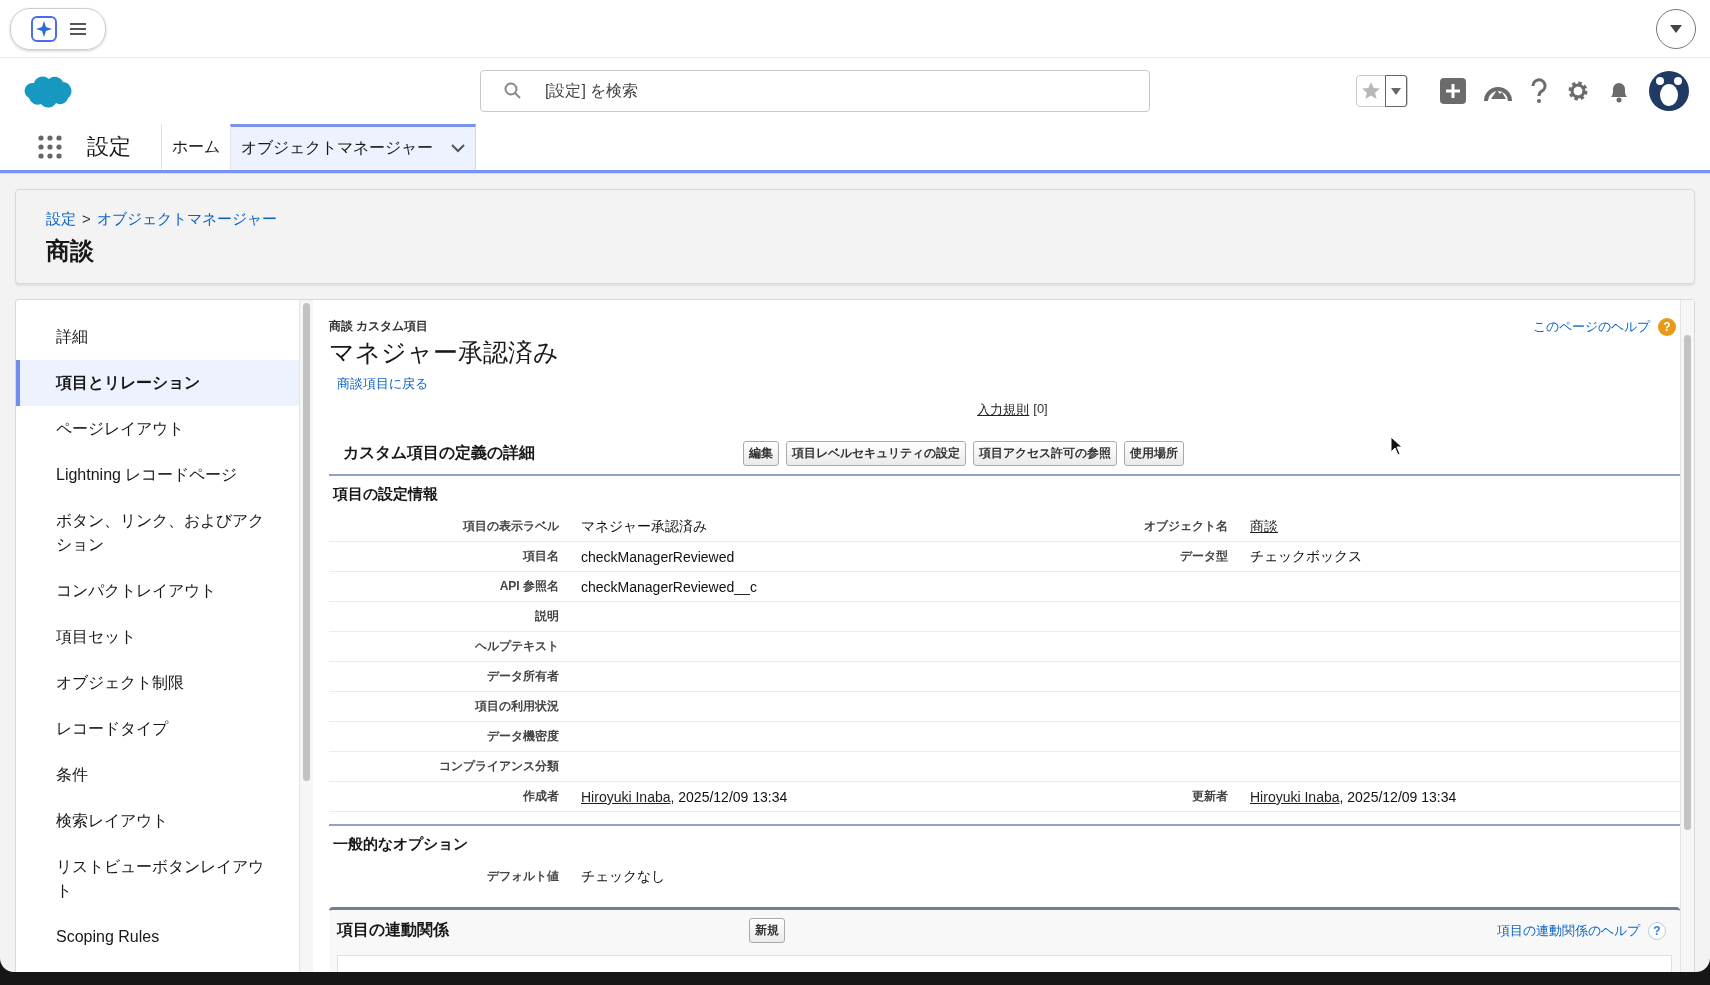  I want to click on help-link: 項目の連動関係のヘルプ, so click(1568, 930).